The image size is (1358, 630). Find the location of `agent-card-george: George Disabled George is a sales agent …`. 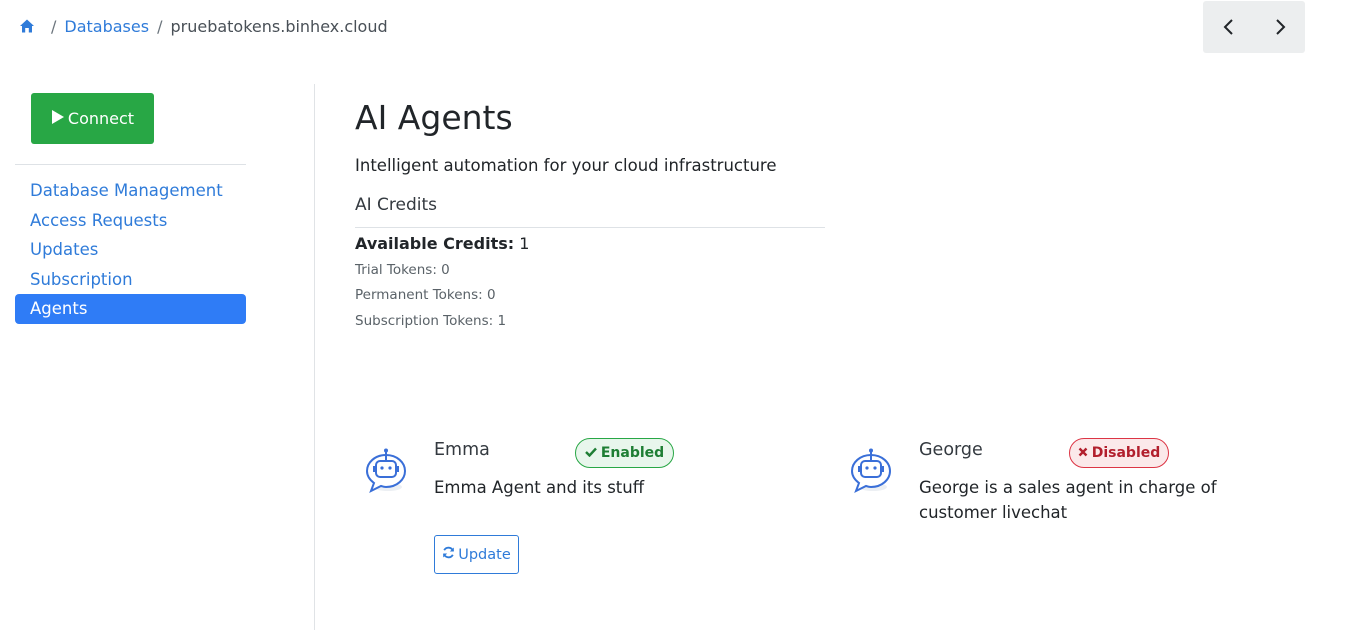

agent-card-george: George Disabled George is a sales agent … is located at coordinates (1057, 487).